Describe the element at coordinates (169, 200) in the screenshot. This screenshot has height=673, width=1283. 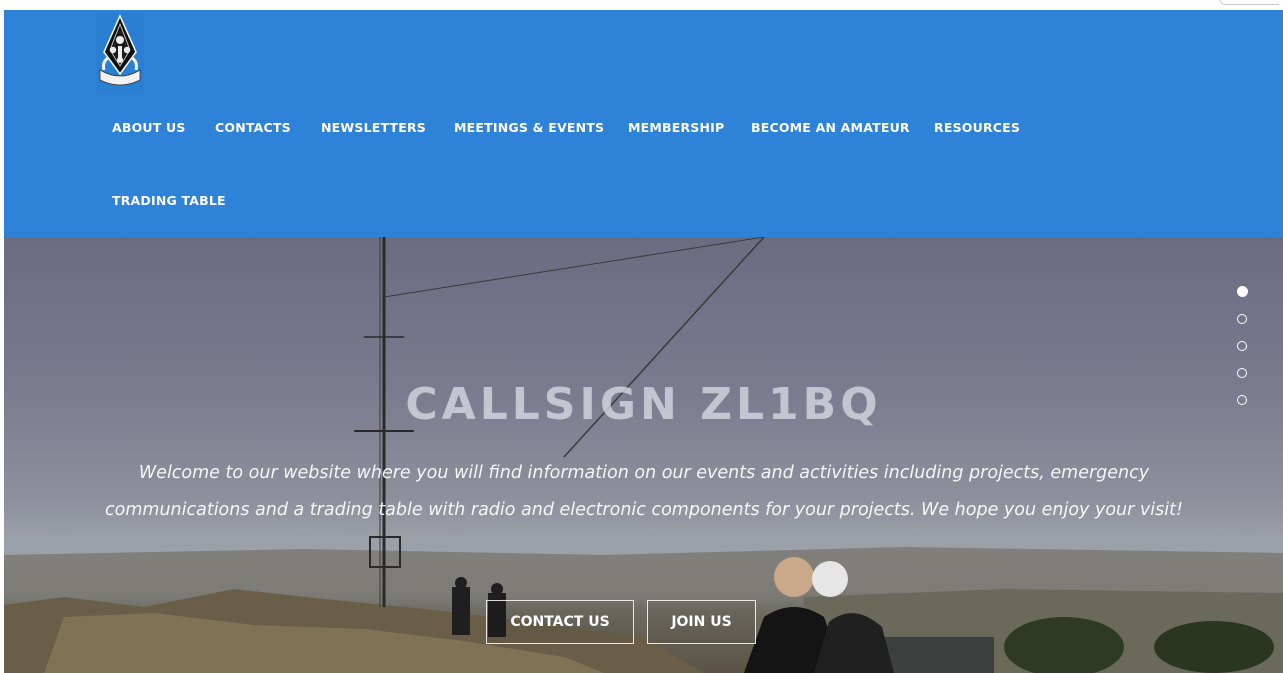
I see `nav-trading-table: TRADING TABLE` at that location.